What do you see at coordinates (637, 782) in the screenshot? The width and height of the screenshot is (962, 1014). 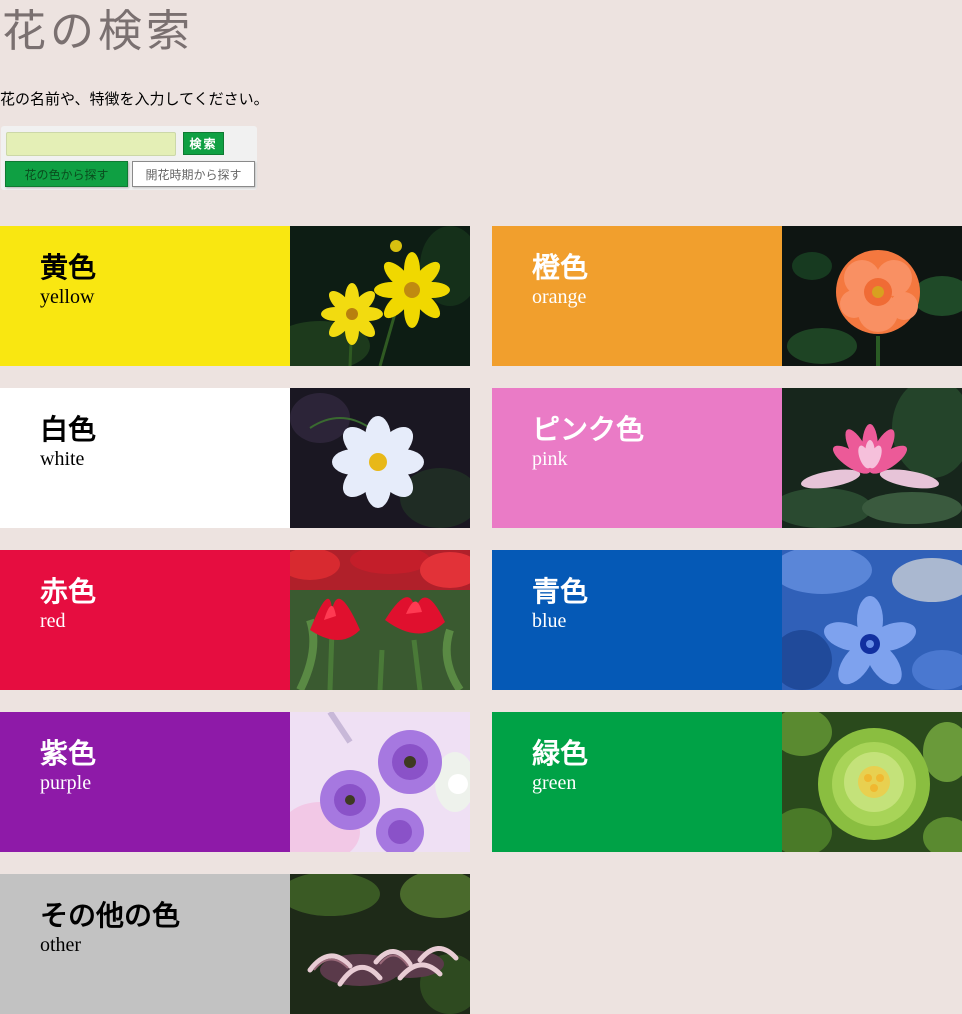 I see `color-card-green-label: 緑色 green` at bounding box center [637, 782].